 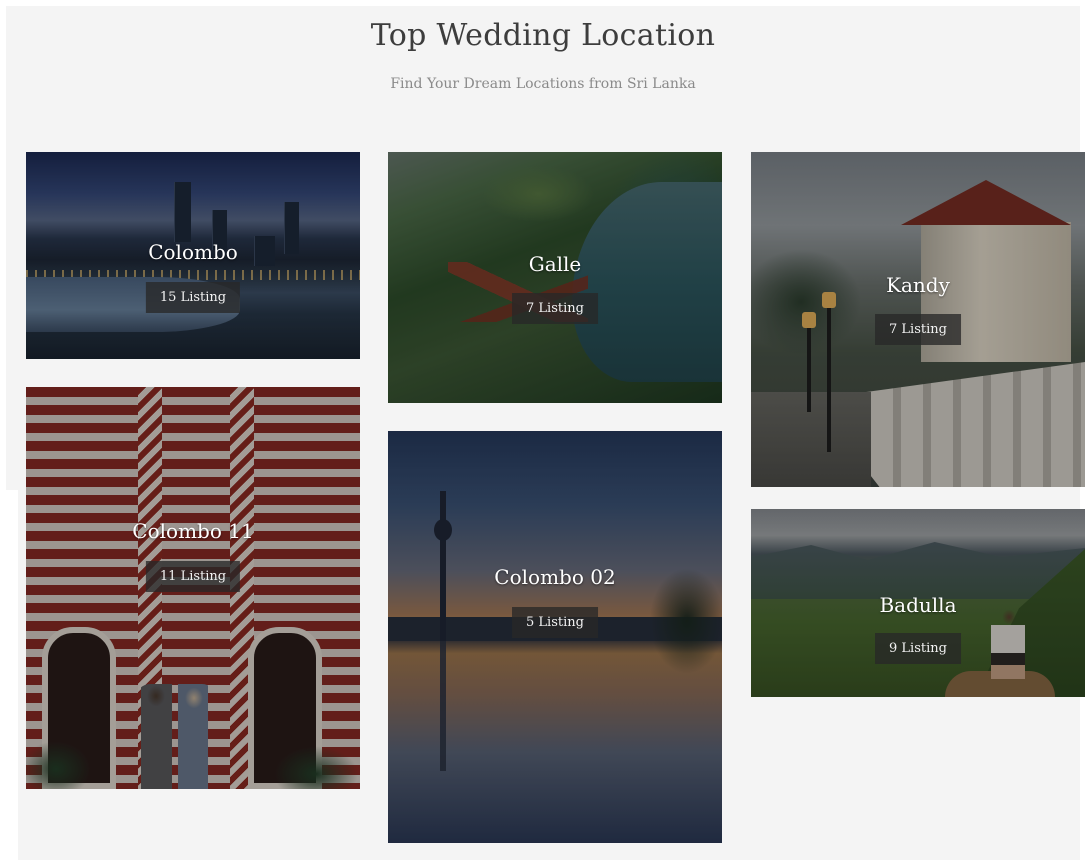 I want to click on location-card-colombo-02: Colombo 02 5 Listing, so click(x=555, y=637).